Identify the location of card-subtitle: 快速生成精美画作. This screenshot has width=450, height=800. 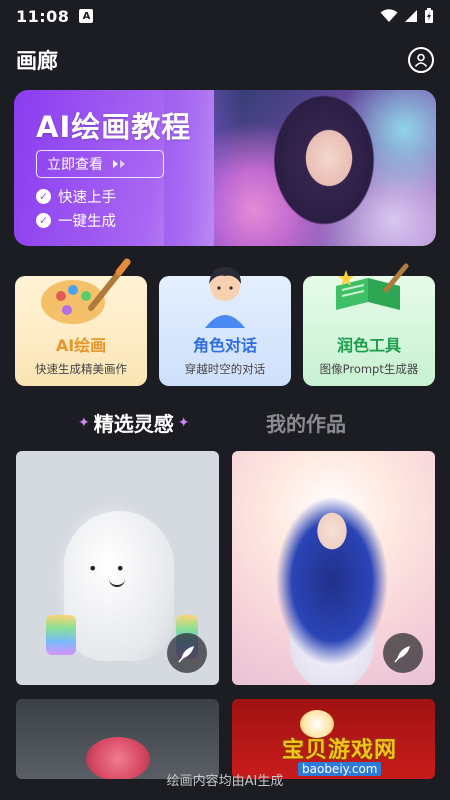
(81, 369).